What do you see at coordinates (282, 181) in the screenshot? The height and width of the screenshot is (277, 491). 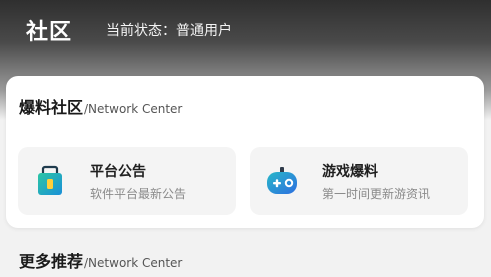 I see `gamepad-icon` at bounding box center [282, 181].